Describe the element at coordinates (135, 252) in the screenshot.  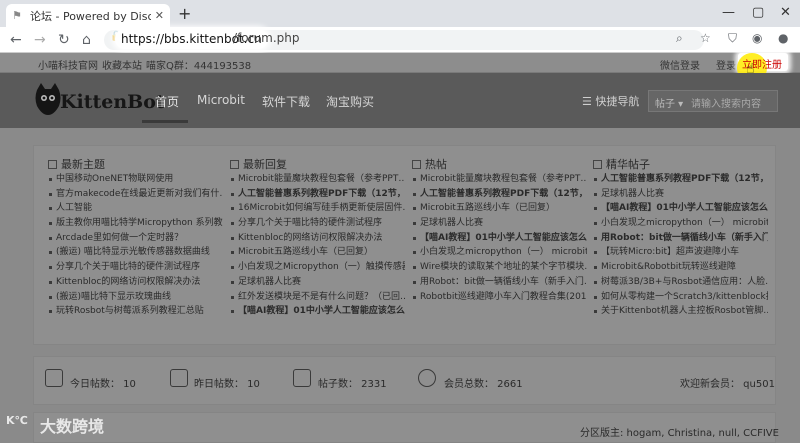
I see `post-link: (搬运) 喵比特显示光敏传感器数据曲线` at that location.